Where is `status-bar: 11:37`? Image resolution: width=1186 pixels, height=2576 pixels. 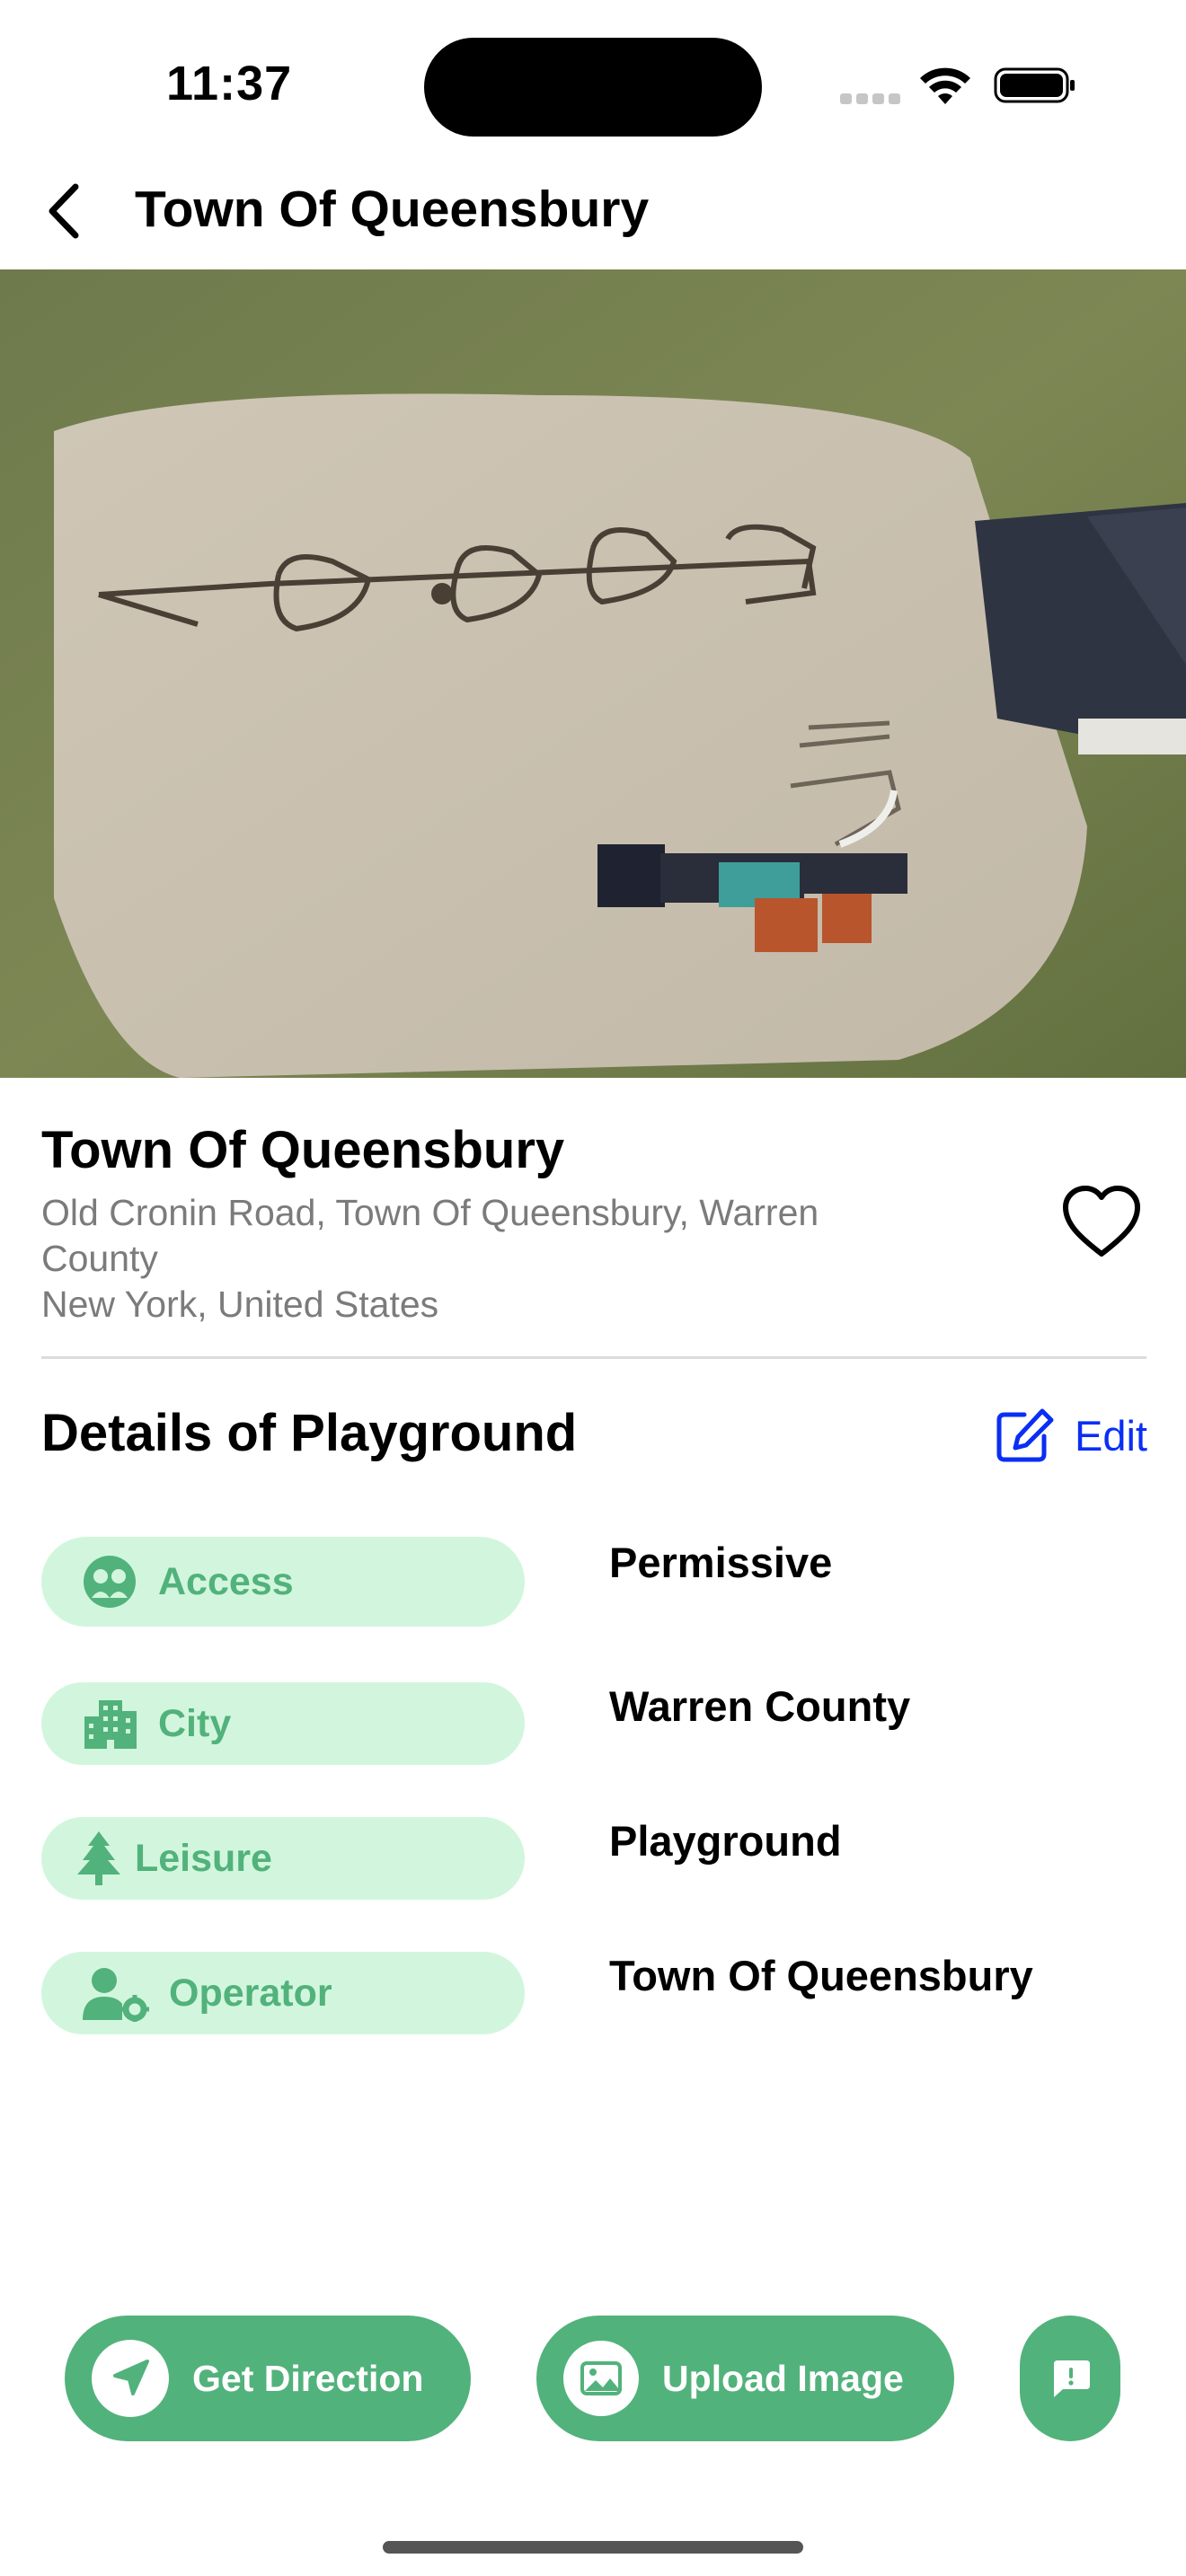
status-bar: 11:37 is located at coordinates (593, 76).